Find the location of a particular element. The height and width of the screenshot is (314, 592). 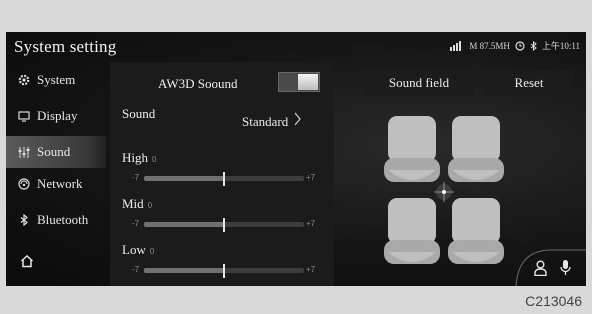

sidebar-item-sound: Sound is located at coordinates (56, 152).